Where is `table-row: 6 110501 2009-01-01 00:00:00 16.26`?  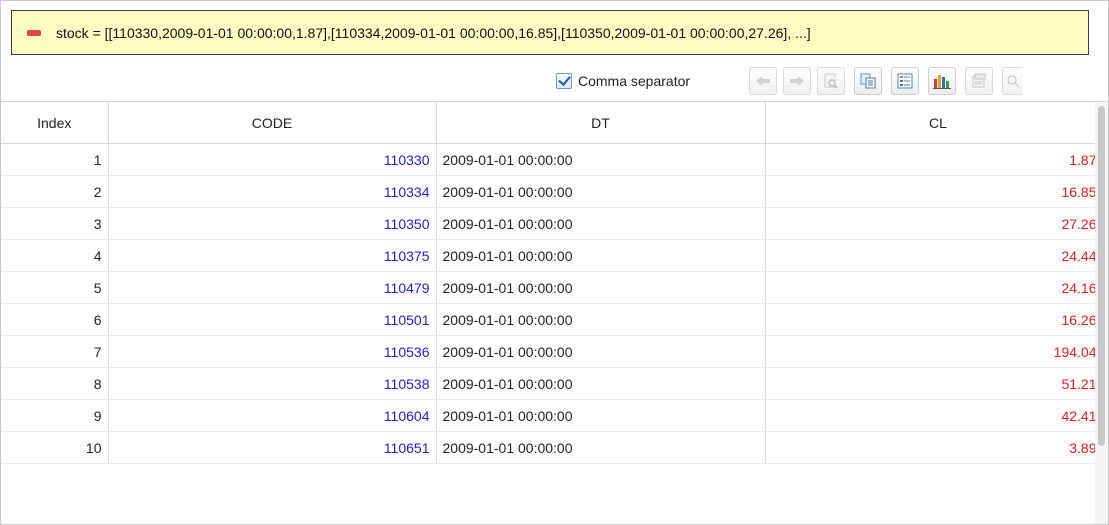 table-row: 6 110501 2009-01-01 00:00:00 16.26 is located at coordinates (548, 319).